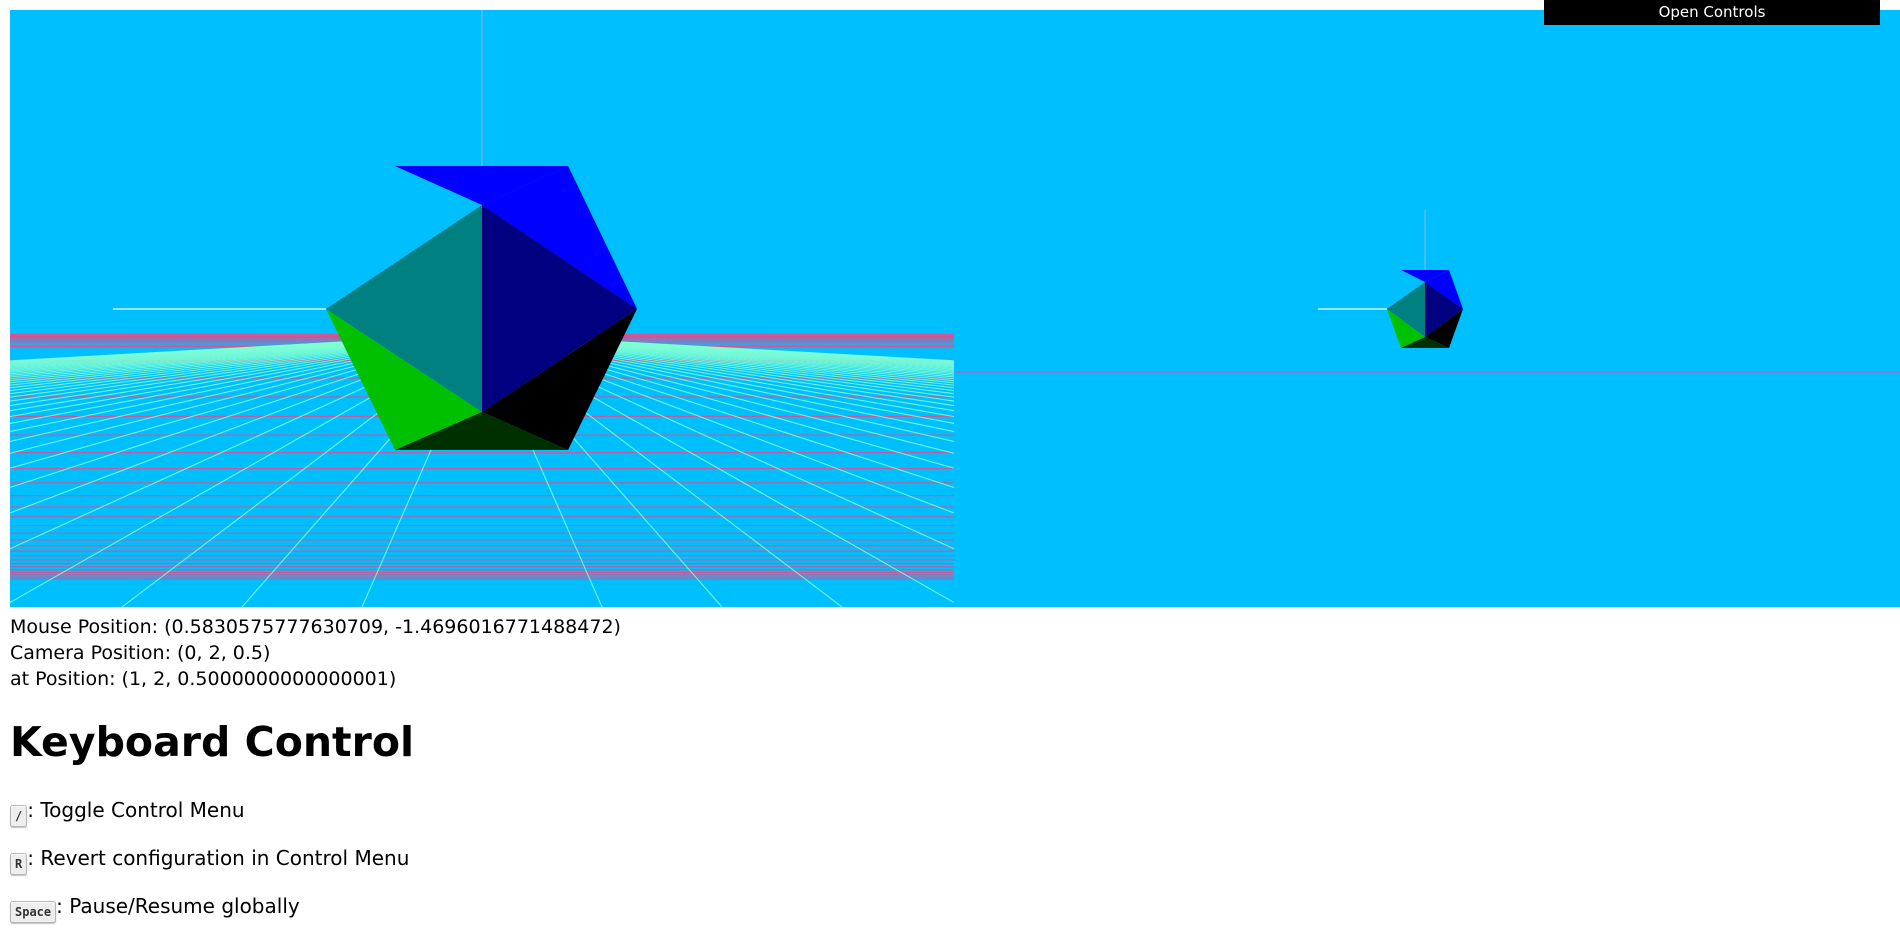  Describe the element at coordinates (203, 679) in the screenshot. I see `at-position-text: at Position: (1, 2, 0.5000000000000001)` at that location.